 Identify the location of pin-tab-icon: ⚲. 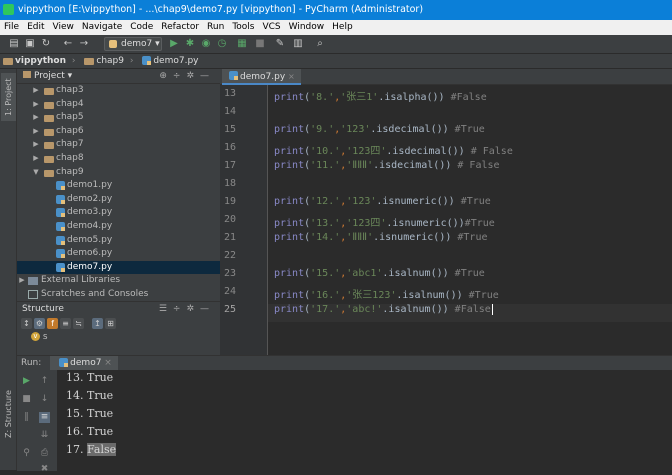
(26, 453).